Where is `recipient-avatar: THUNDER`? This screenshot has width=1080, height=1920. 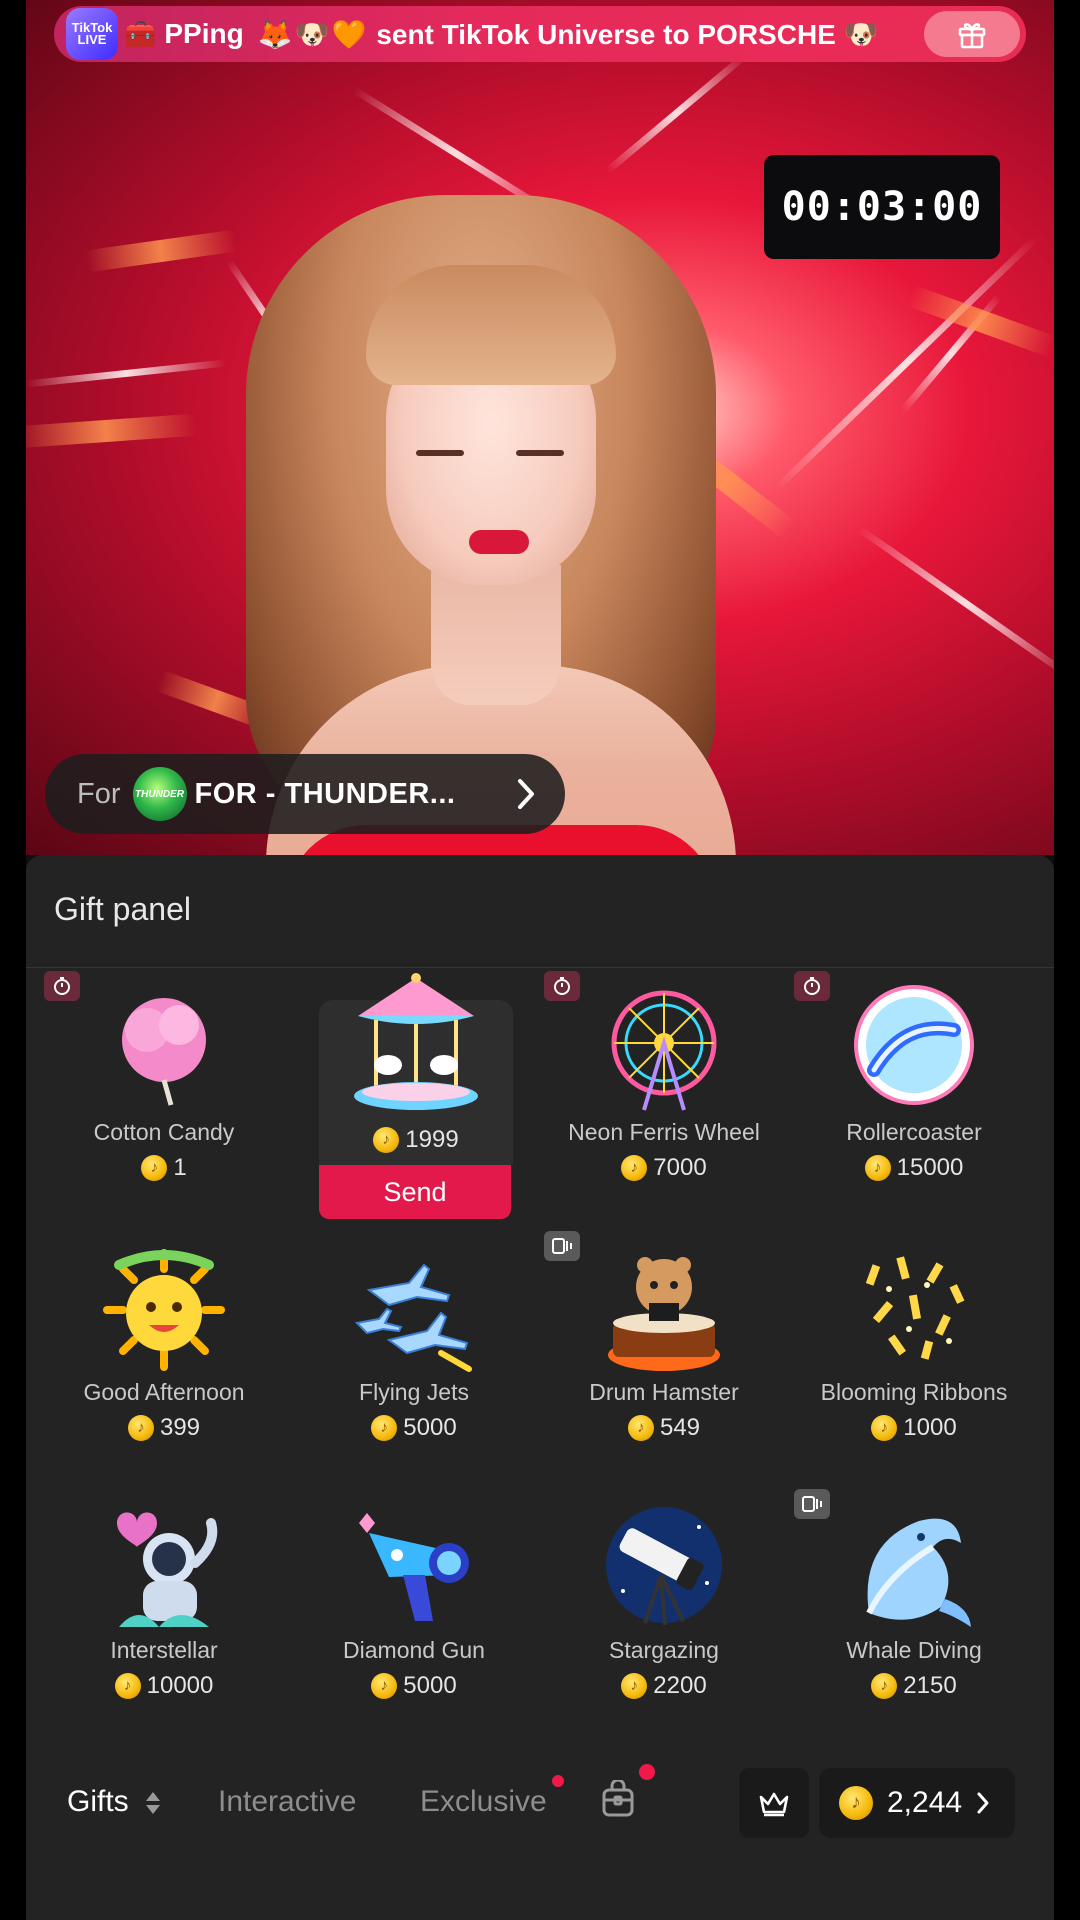
recipient-avatar: THUNDER is located at coordinates (159, 794).